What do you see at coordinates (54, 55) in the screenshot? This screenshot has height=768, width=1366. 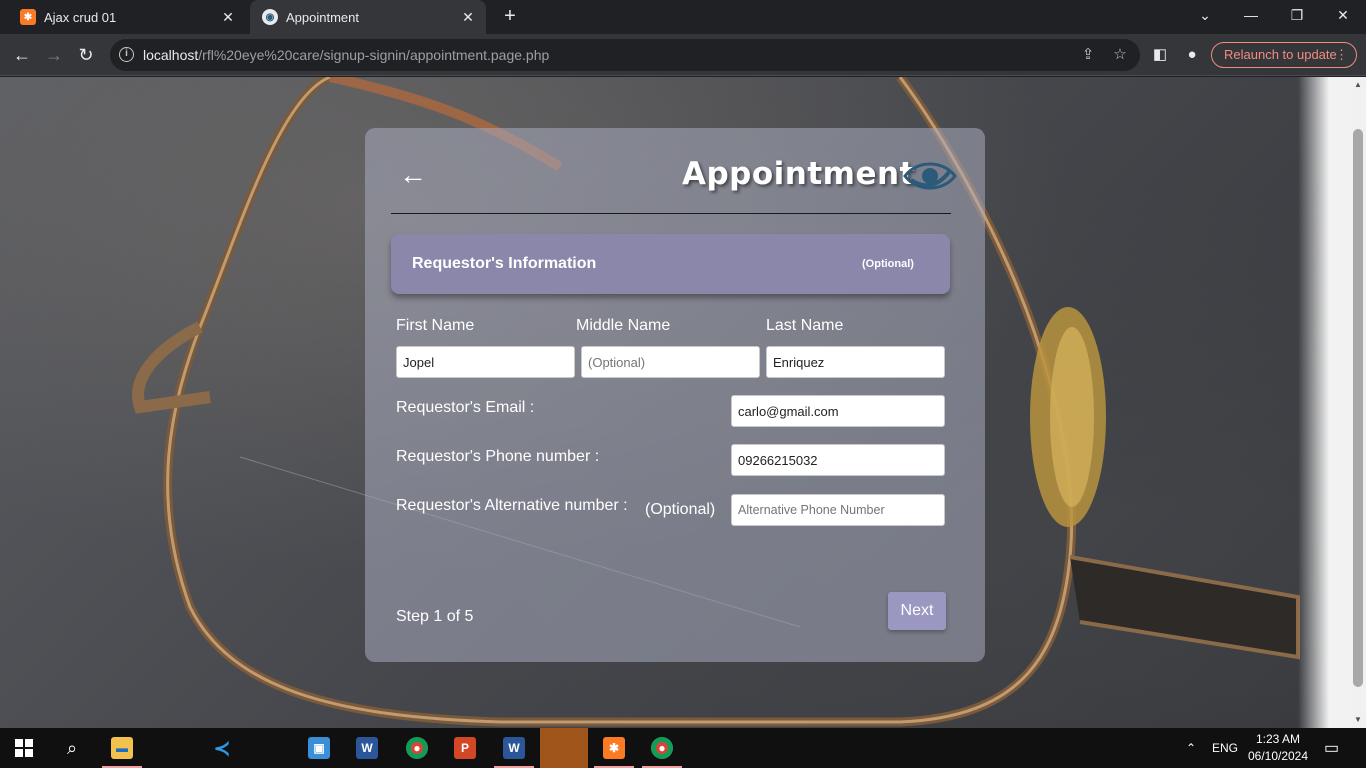 I see `forward-icon: →` at bounding box center [54, 55].